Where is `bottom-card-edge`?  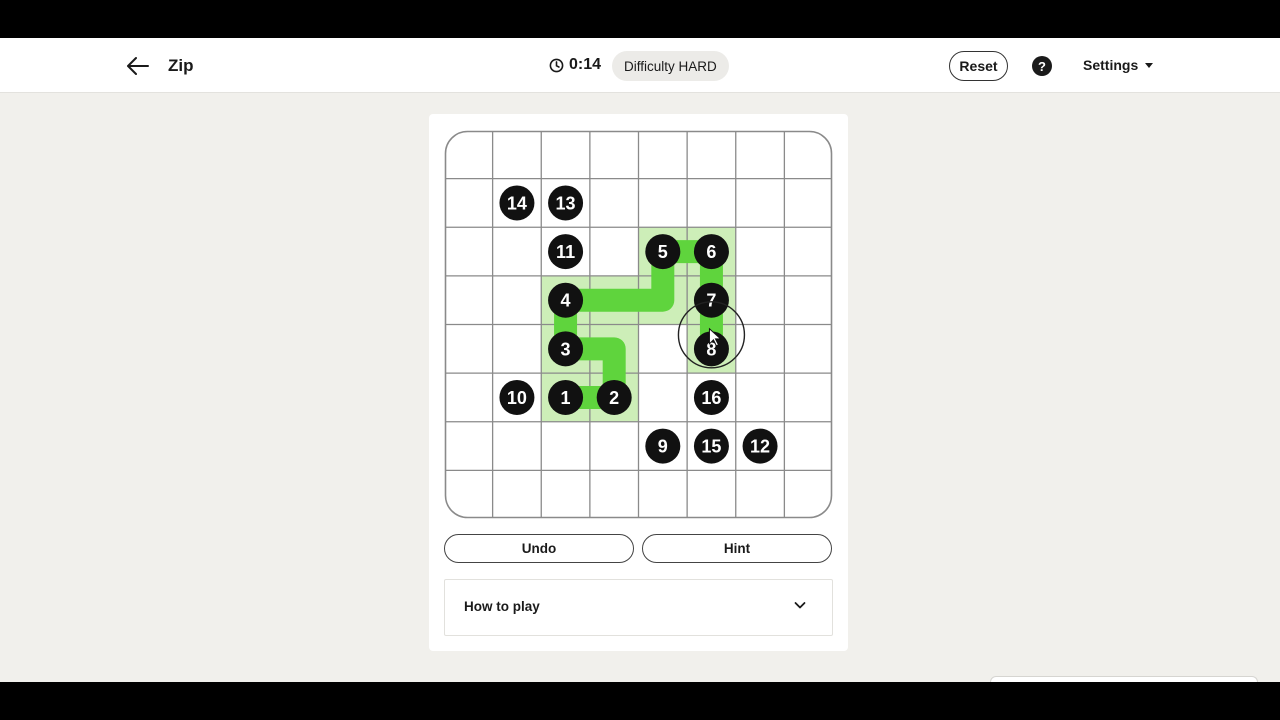 bottom-card-edge is located at coordinates (1124, 679).